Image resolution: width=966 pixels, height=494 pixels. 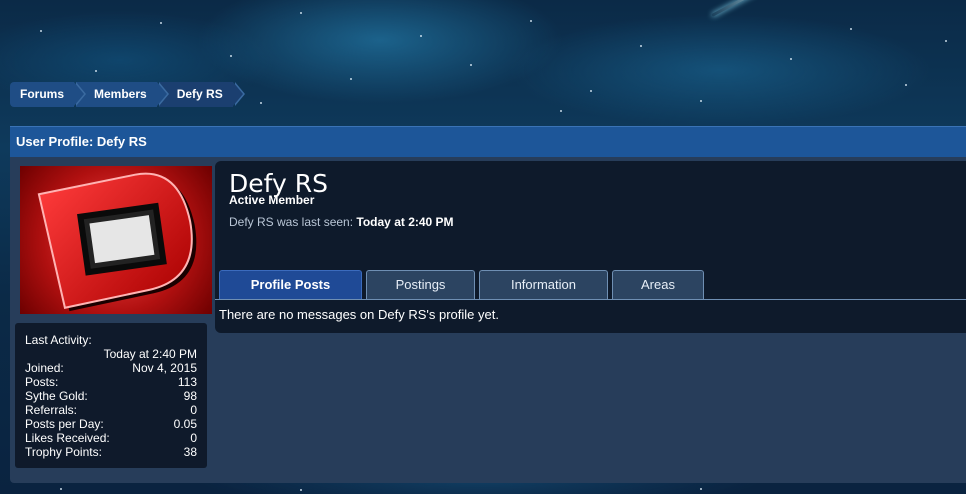 What do you see at coordinates (111, 410) in the screenshot?
I see `stat-row: Referrals: 0` at bounding box center [111, 410].